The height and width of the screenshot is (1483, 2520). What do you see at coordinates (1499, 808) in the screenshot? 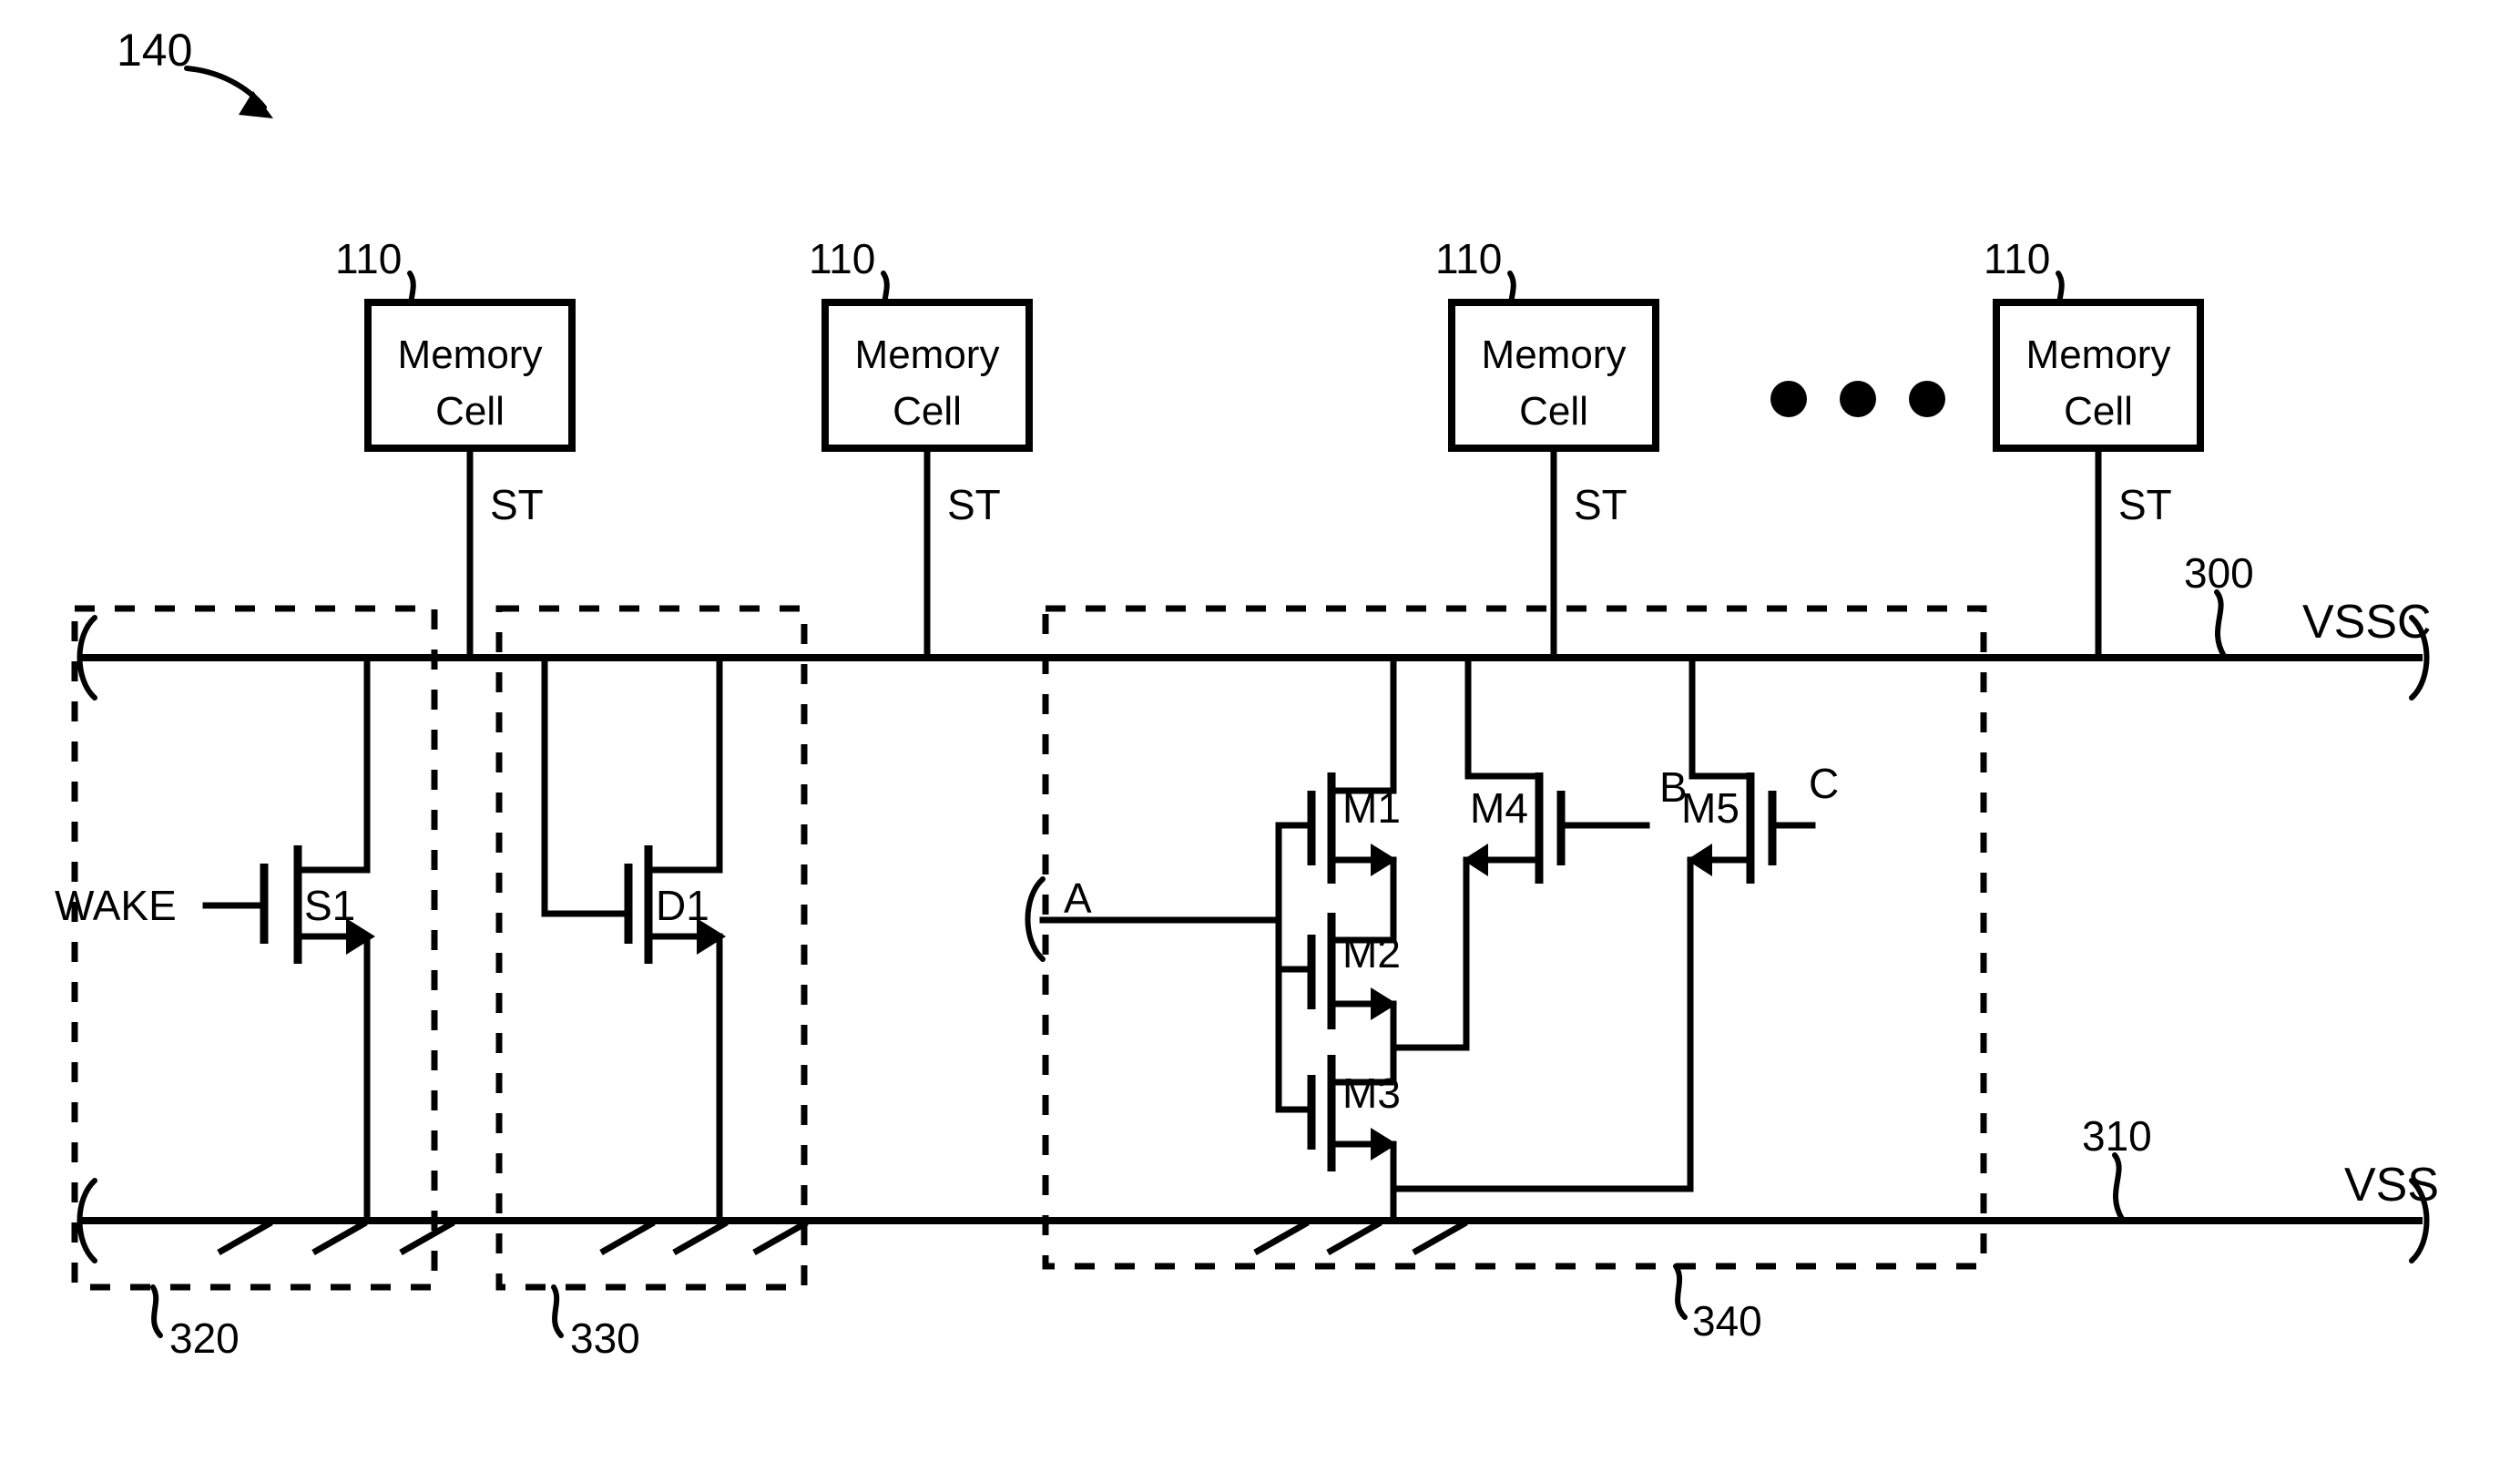
I see `m4-device-label: M4` at bounding box center [1499, 808].